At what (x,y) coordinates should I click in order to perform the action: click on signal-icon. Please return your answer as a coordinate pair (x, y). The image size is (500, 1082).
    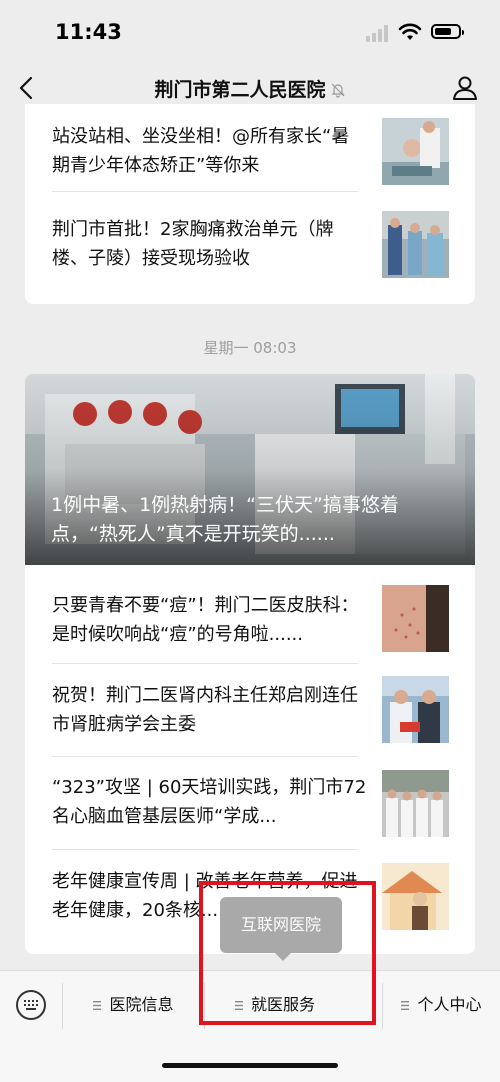
    Looking at the image, I should click on (379, 33).